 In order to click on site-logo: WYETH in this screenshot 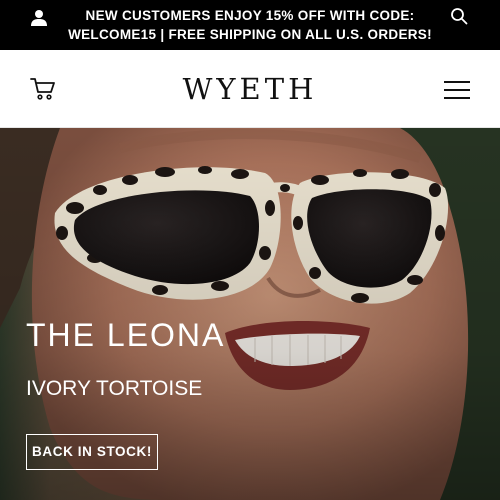, I will do `click(250, 89)`.